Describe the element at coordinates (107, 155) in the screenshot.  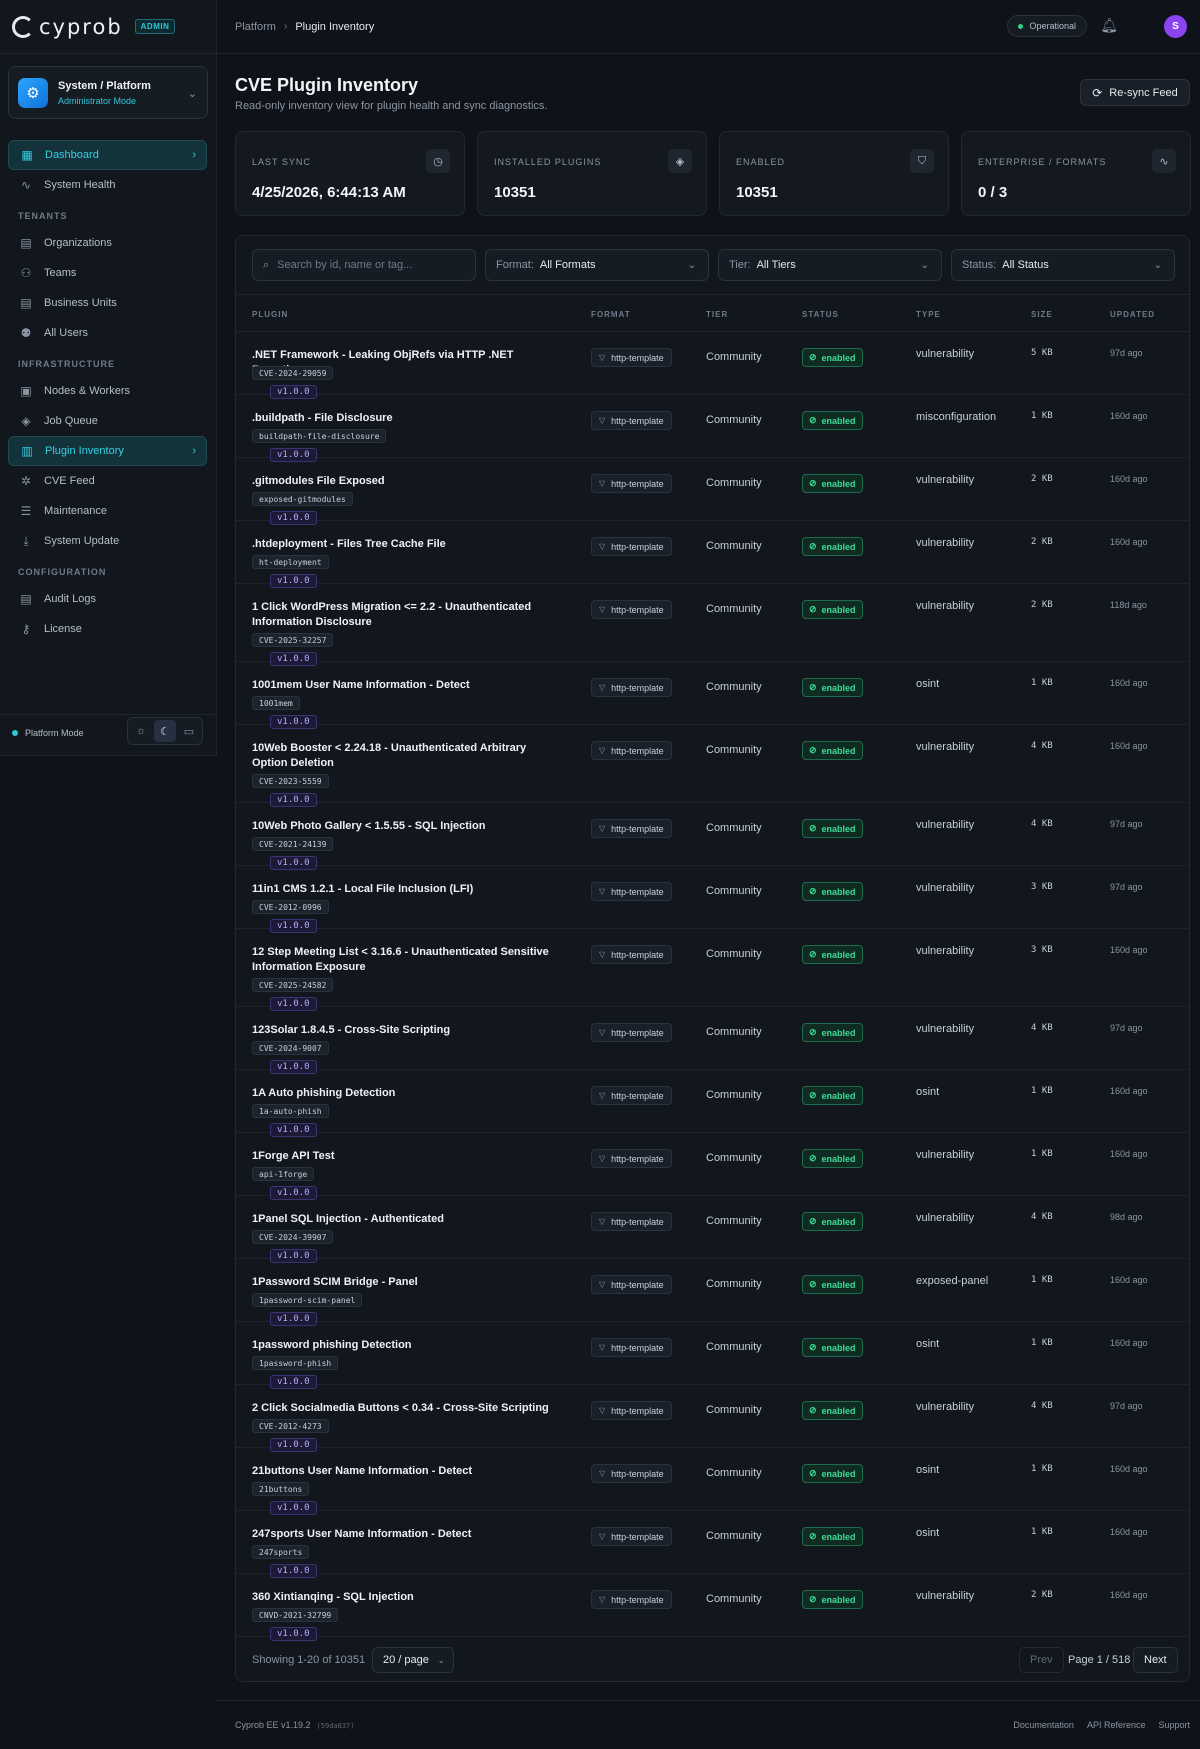
I see `sidebar-item-dashboard: ▦ Dashboard ›` at that location.